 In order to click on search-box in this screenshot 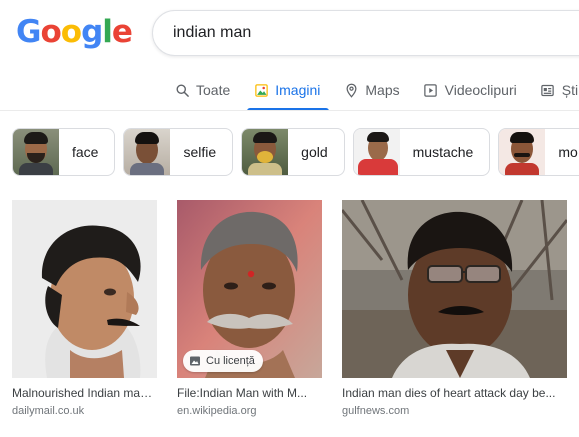, I will do `click(365, 33)`.